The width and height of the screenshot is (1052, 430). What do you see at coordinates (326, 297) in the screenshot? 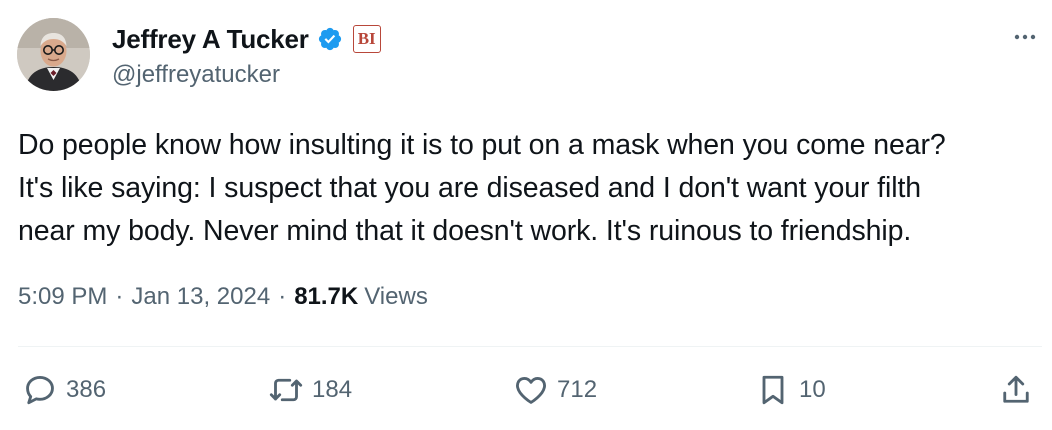
I see `views-count: 81.7K` at bounding box center [326, 297].